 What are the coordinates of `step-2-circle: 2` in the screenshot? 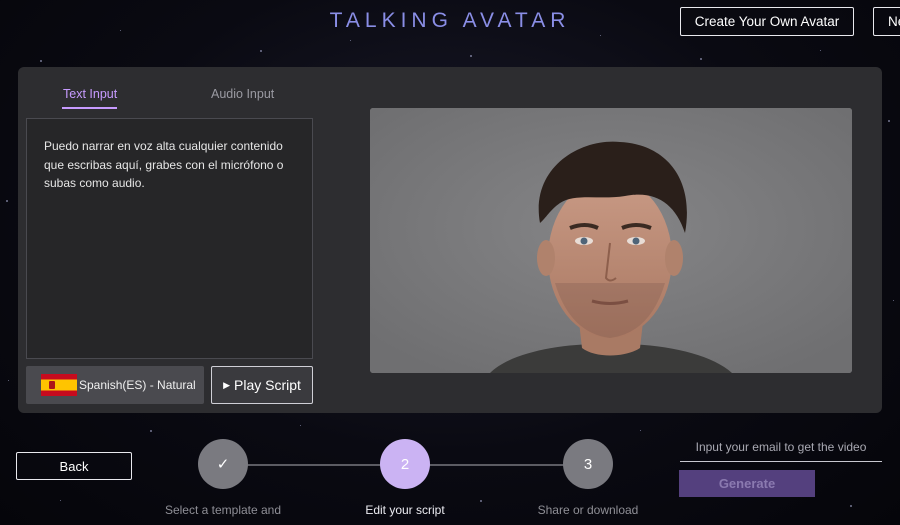 It's located at (405, 464).